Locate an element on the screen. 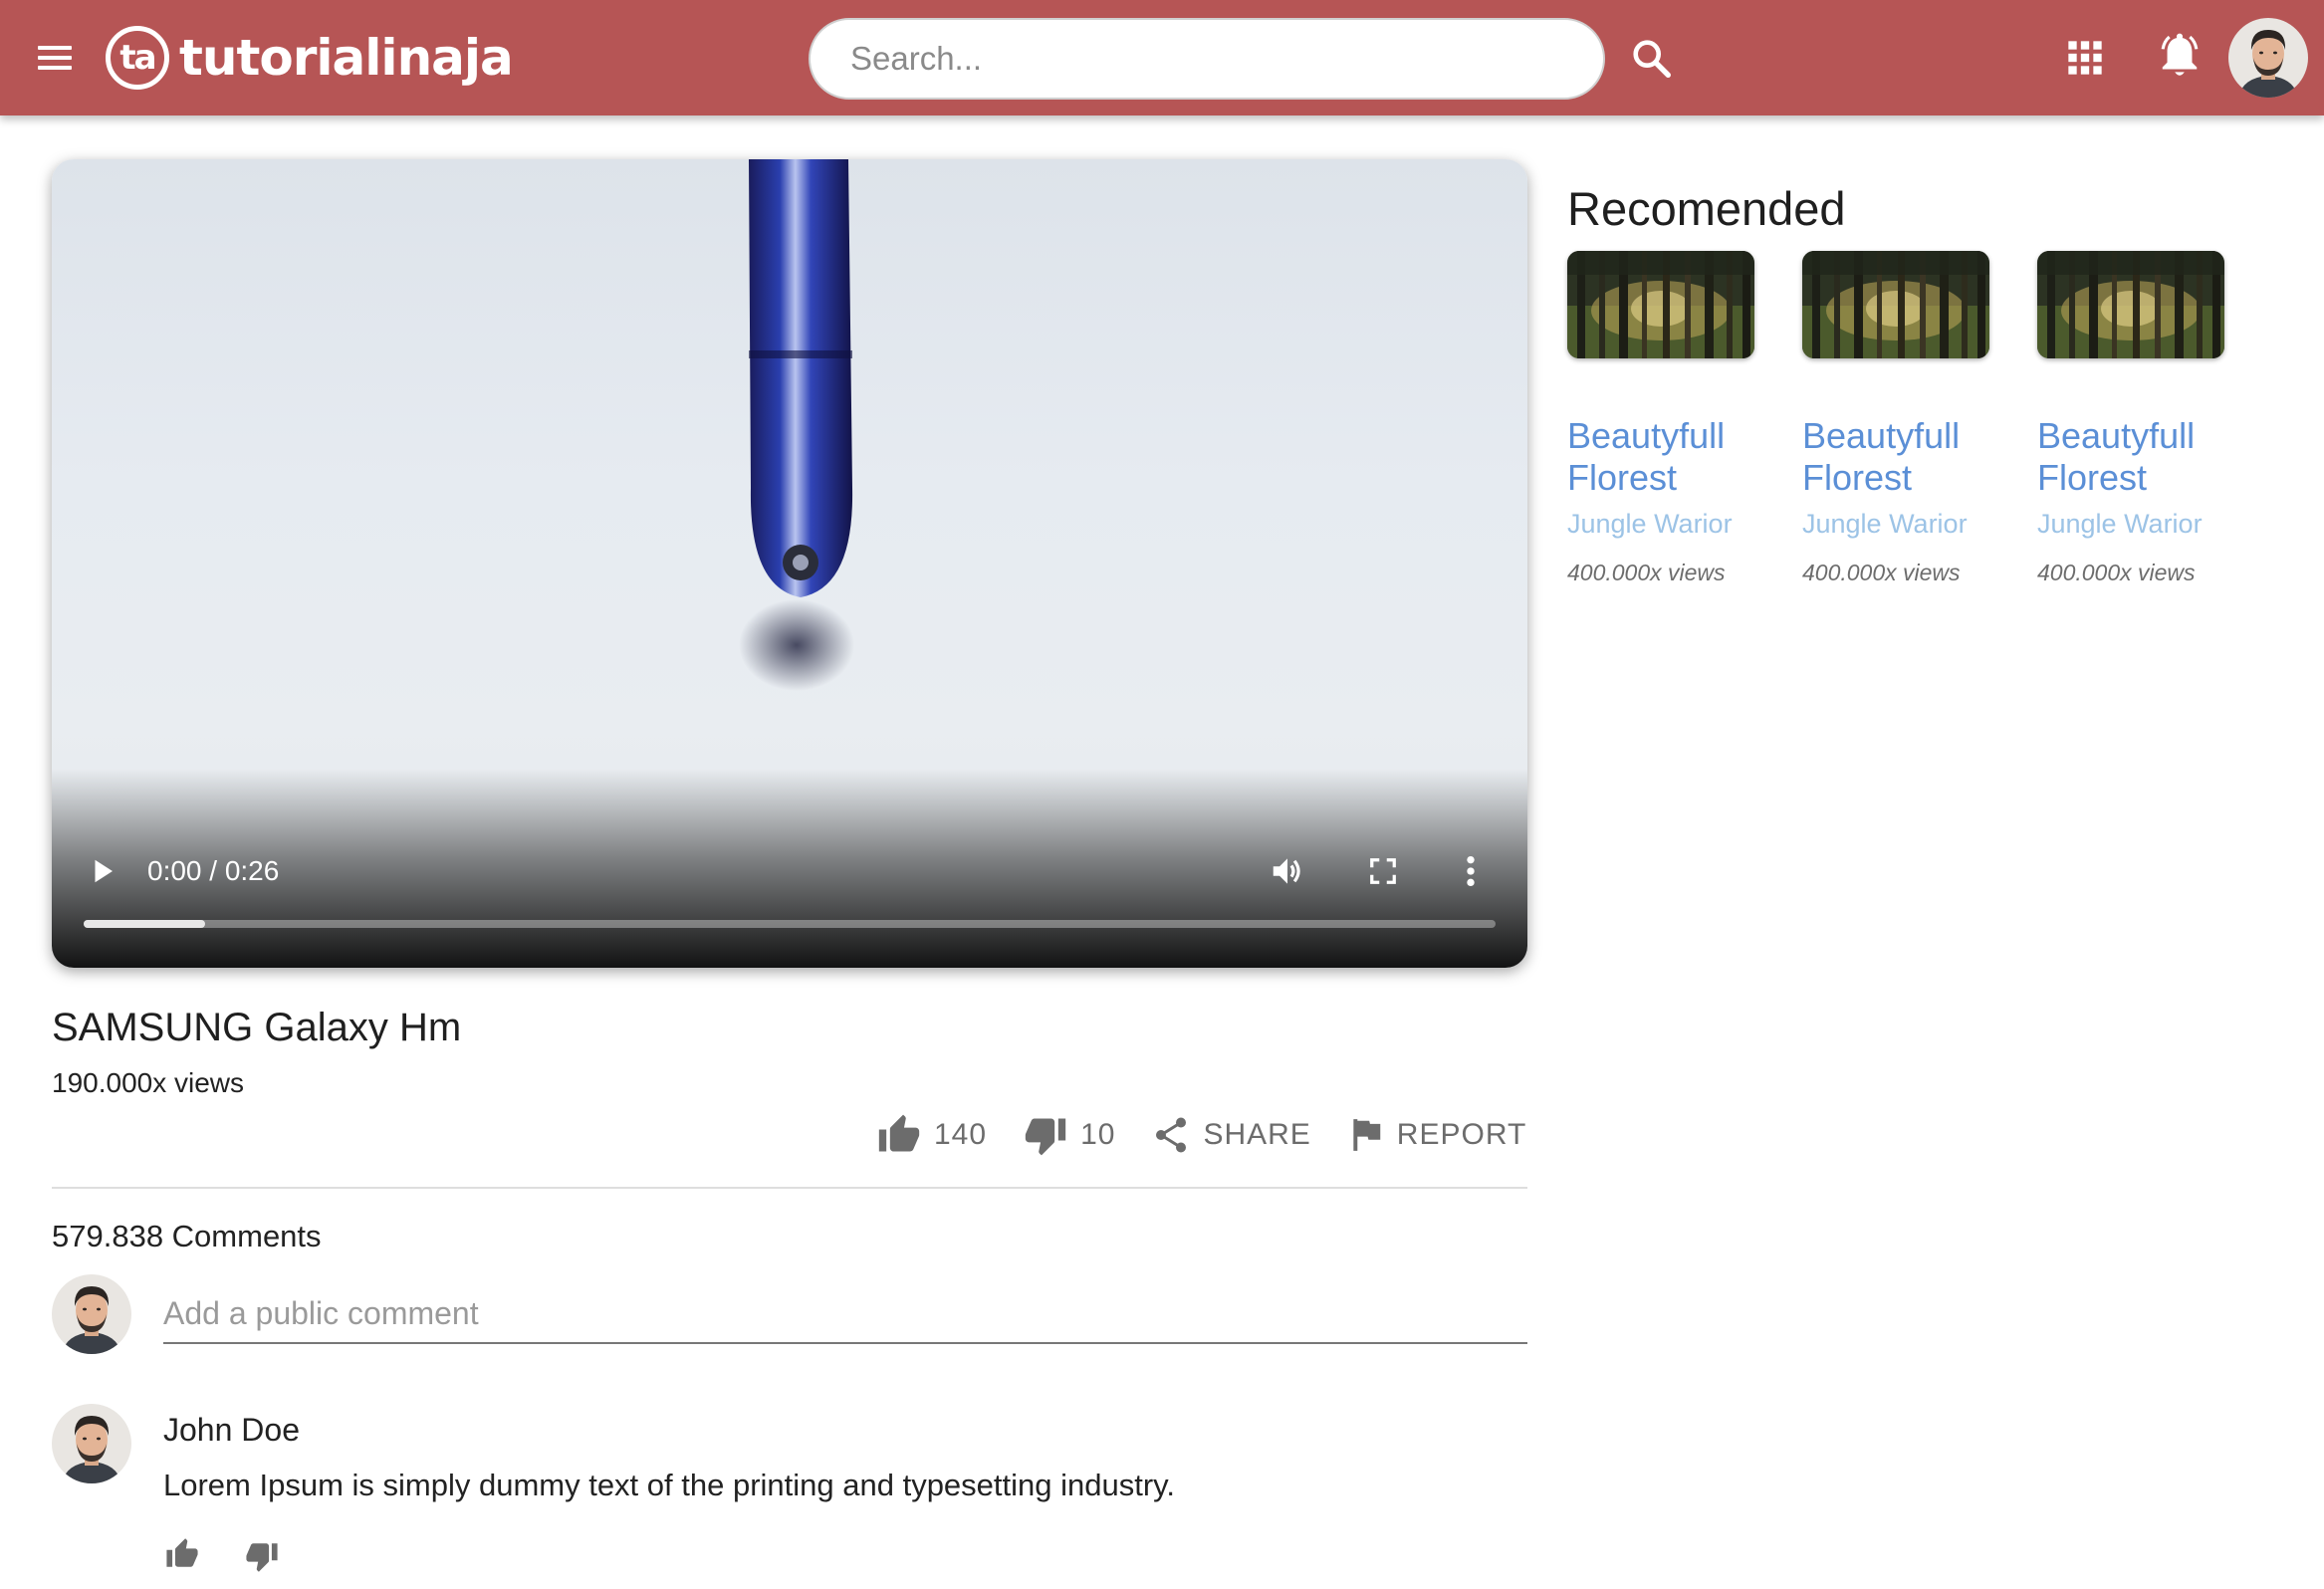 Image resolution: width=2324 pixels, height=1589 pixels. more-vert-icon is located at coordinates (1471, 871).